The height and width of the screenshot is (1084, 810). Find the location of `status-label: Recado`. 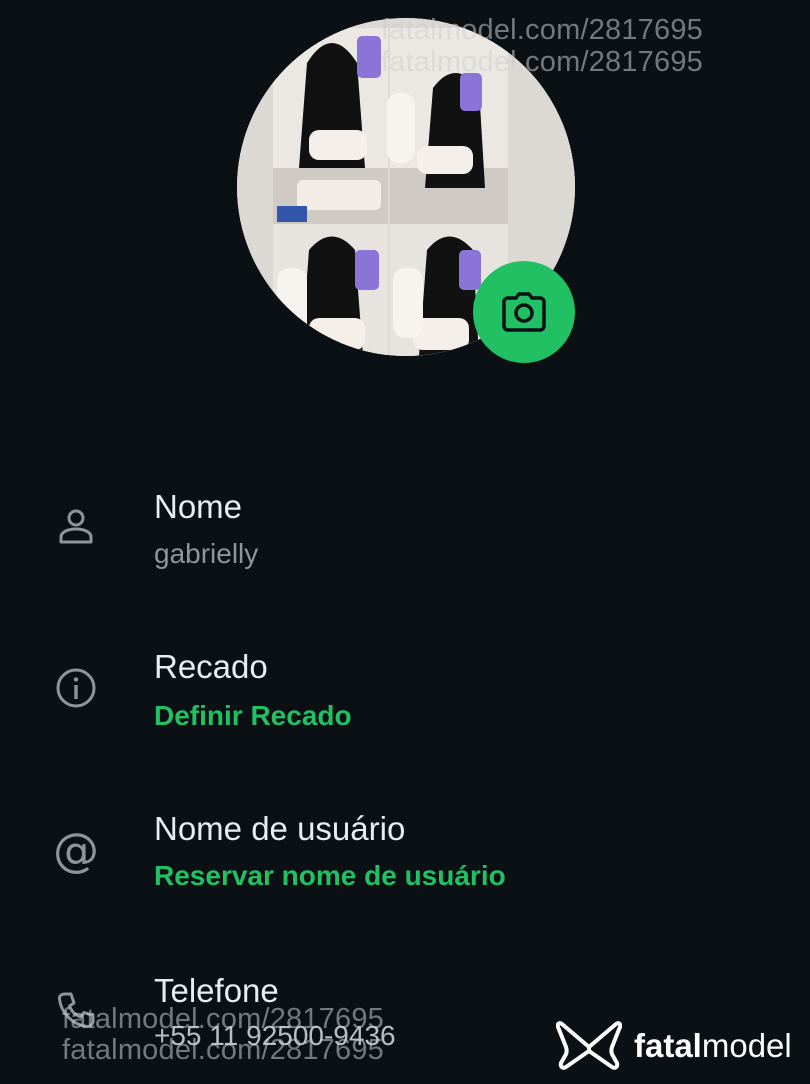

status-label: Recado is located at coordinates (211, 666).